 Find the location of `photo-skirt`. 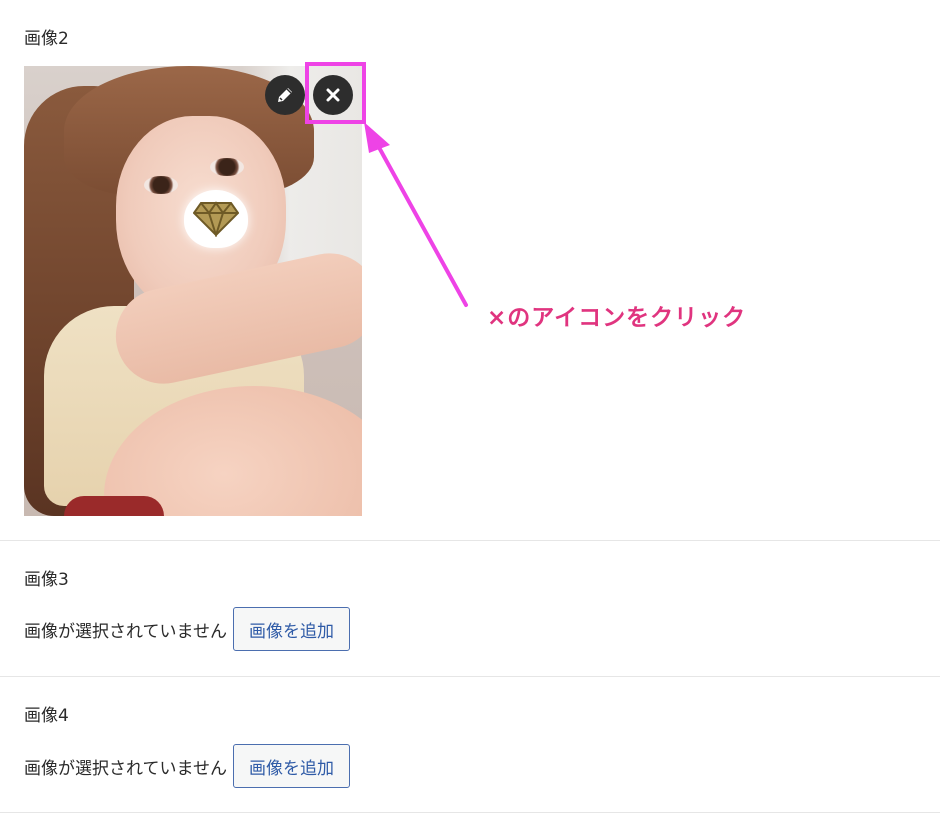

photo-skirt is located at coordinates (114, 506).